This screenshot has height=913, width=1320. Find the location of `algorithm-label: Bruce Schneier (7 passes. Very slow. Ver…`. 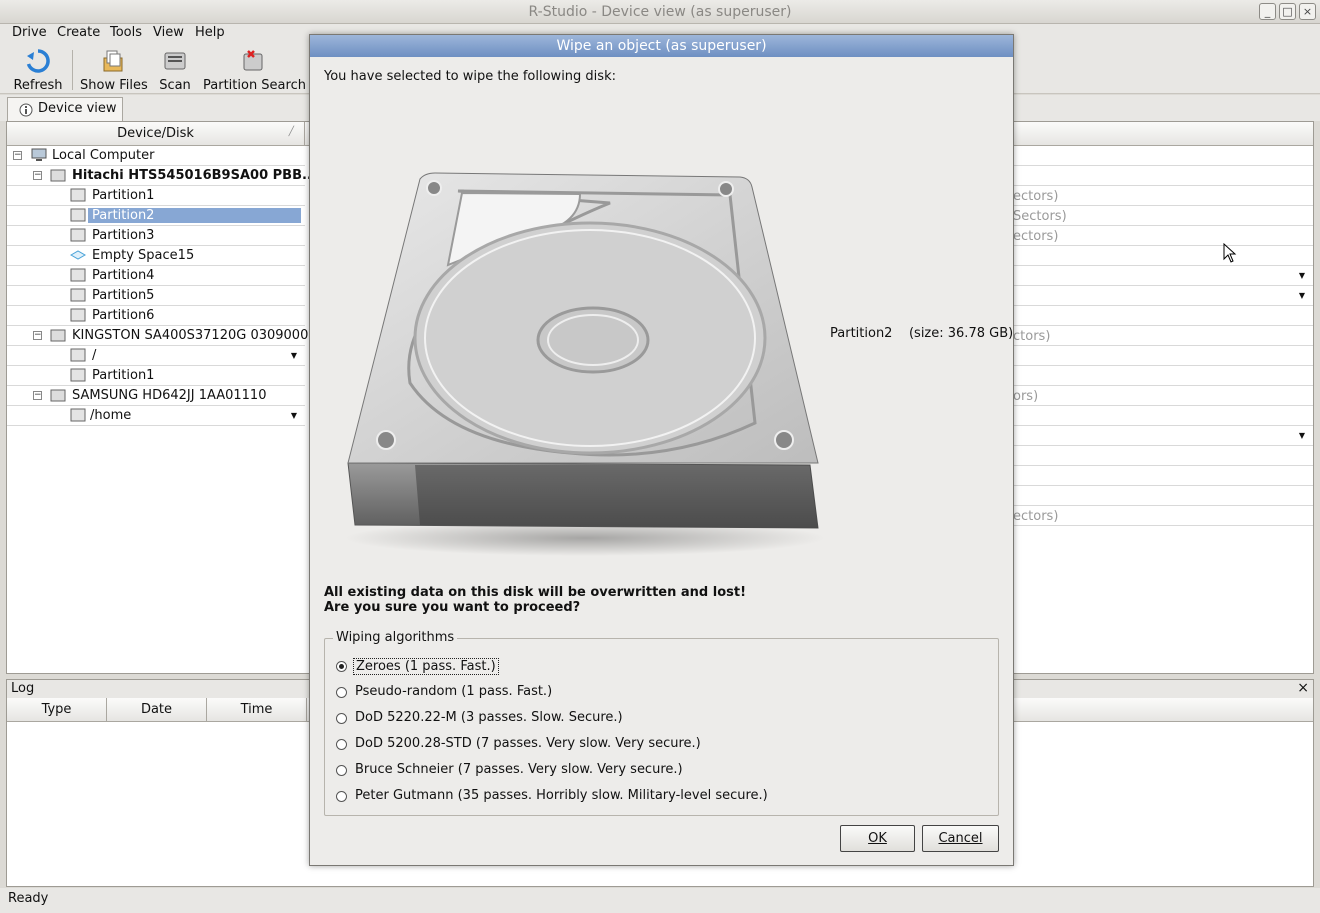

algorithm-label: Bruce Schneier (7 passes. Very slow. Ver… is located at coordinates (519, 769).